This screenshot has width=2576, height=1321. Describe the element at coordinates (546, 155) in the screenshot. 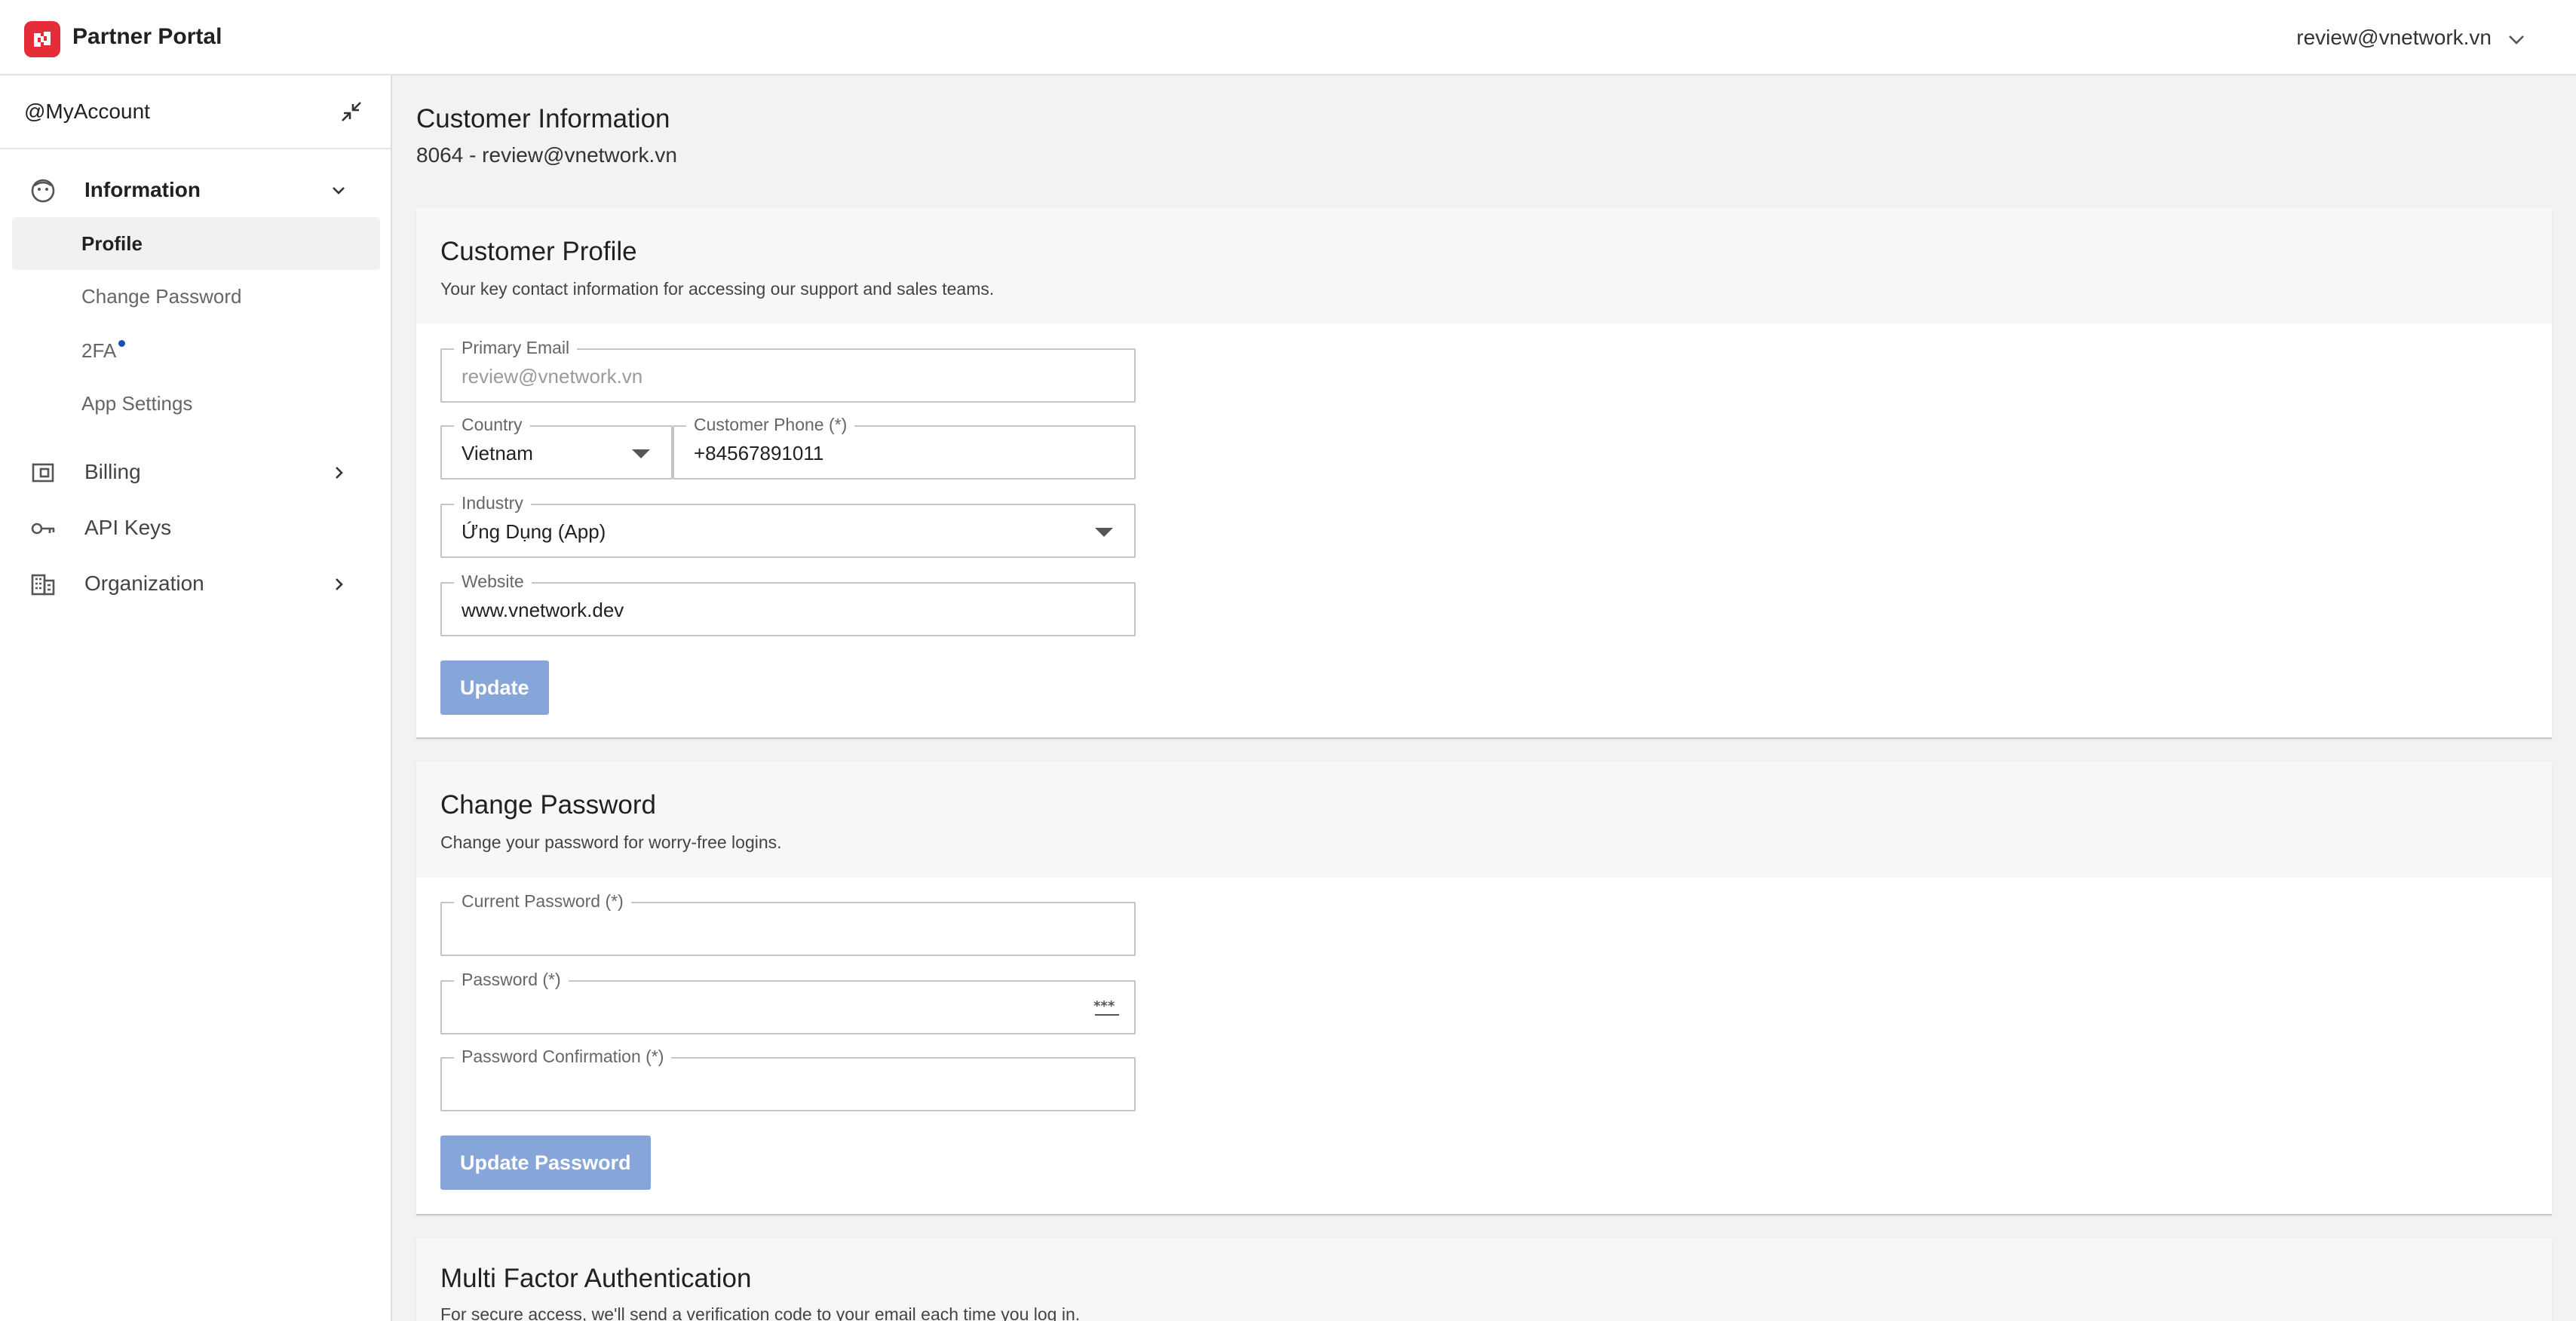

I see `page-subtitle: 8064 - review@vnetwork.vn` at that location.